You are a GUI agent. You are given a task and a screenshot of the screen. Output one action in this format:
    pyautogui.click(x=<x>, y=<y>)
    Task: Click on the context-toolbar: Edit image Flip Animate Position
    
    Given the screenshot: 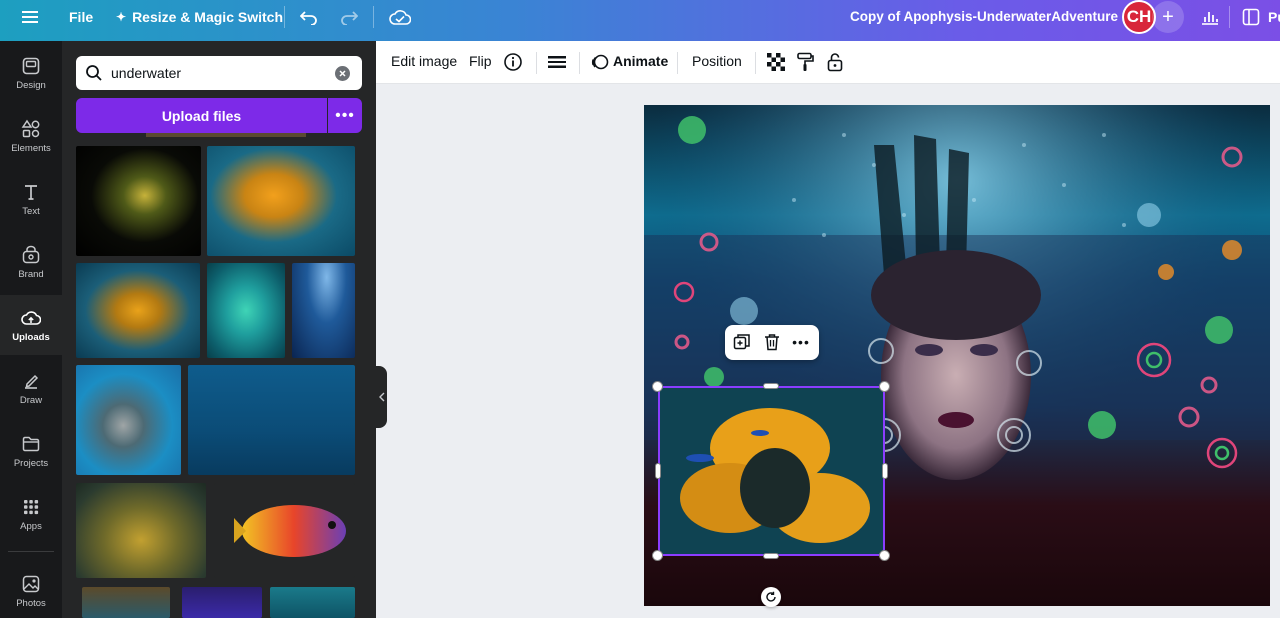 What is the action you would take?
    pyautogui.click(x=828, y=62)
    